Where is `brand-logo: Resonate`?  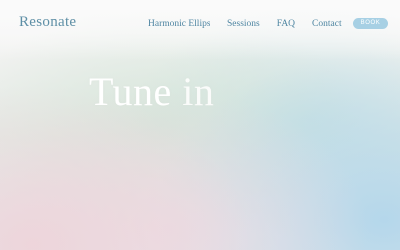
brand-logo: Resonate is located at coordinates (47, 22).